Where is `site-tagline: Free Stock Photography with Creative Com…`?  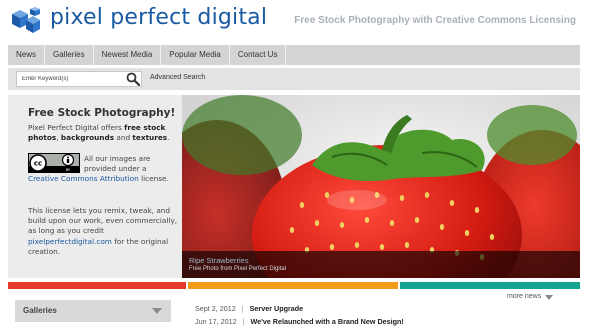 site-tagline: Free Stock Photography with Creative Com… is located at coordinates (435, 20).